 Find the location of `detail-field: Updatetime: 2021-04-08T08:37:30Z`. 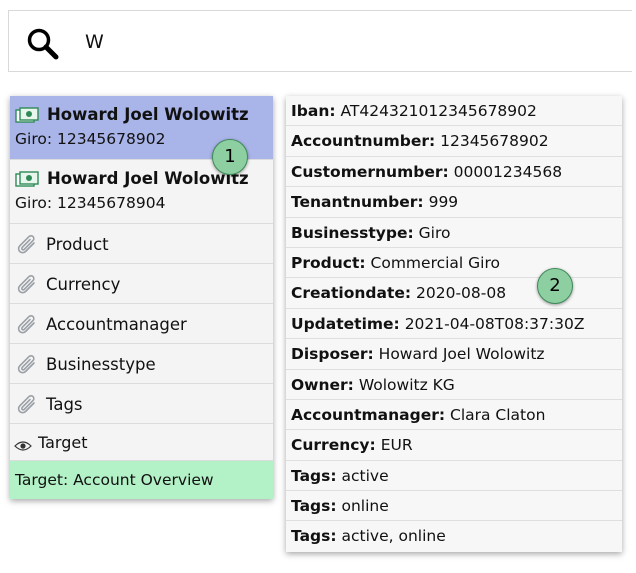

detail-field: Updatetime: 2021-04-08T08:37:30Z is located at coordinates (454, 324).